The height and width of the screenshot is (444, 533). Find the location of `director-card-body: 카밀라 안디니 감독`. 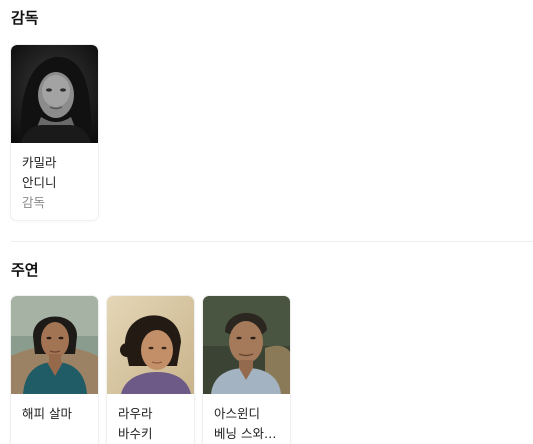

director-card-body: 카밀라 안디니 감독 is located at coordinates (54, 181).